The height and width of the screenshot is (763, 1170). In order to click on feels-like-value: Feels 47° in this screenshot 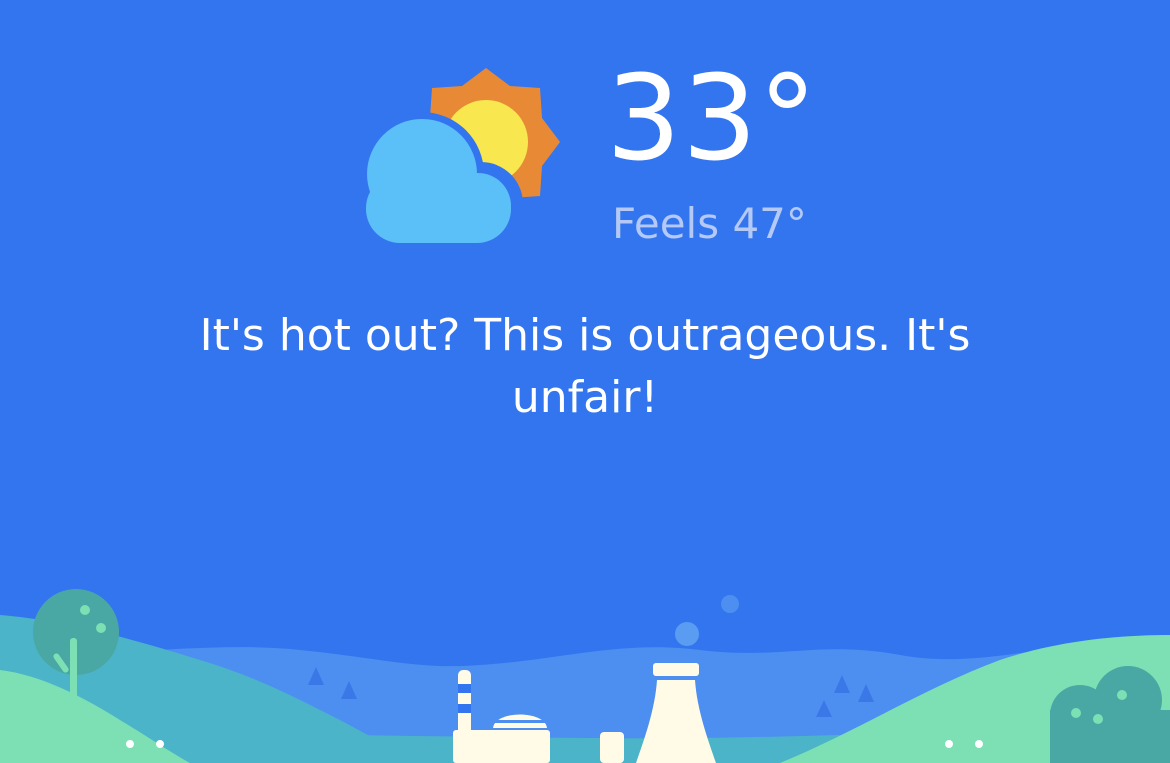, I will do `click(709, 223)`.